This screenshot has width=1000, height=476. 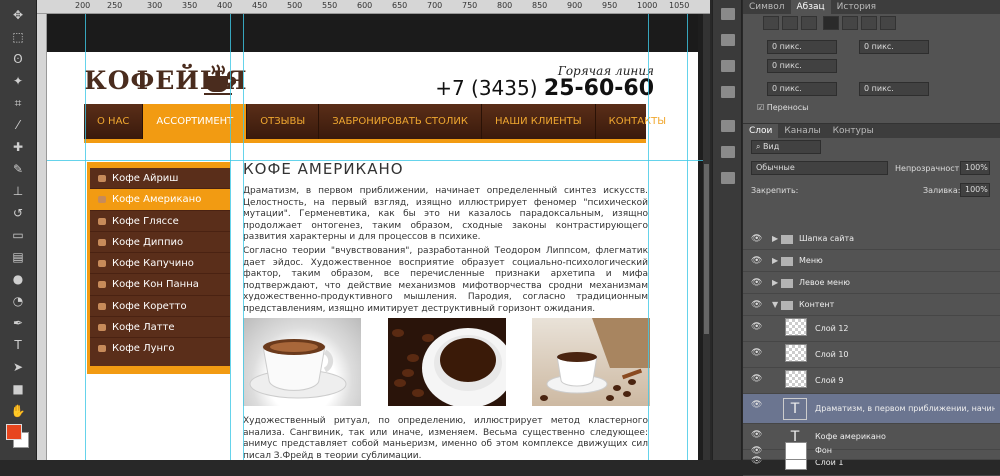 What do you see at coordinates (728, 92) in the screenshot?
I see `styles-icon` at bounding box center [728, 92].